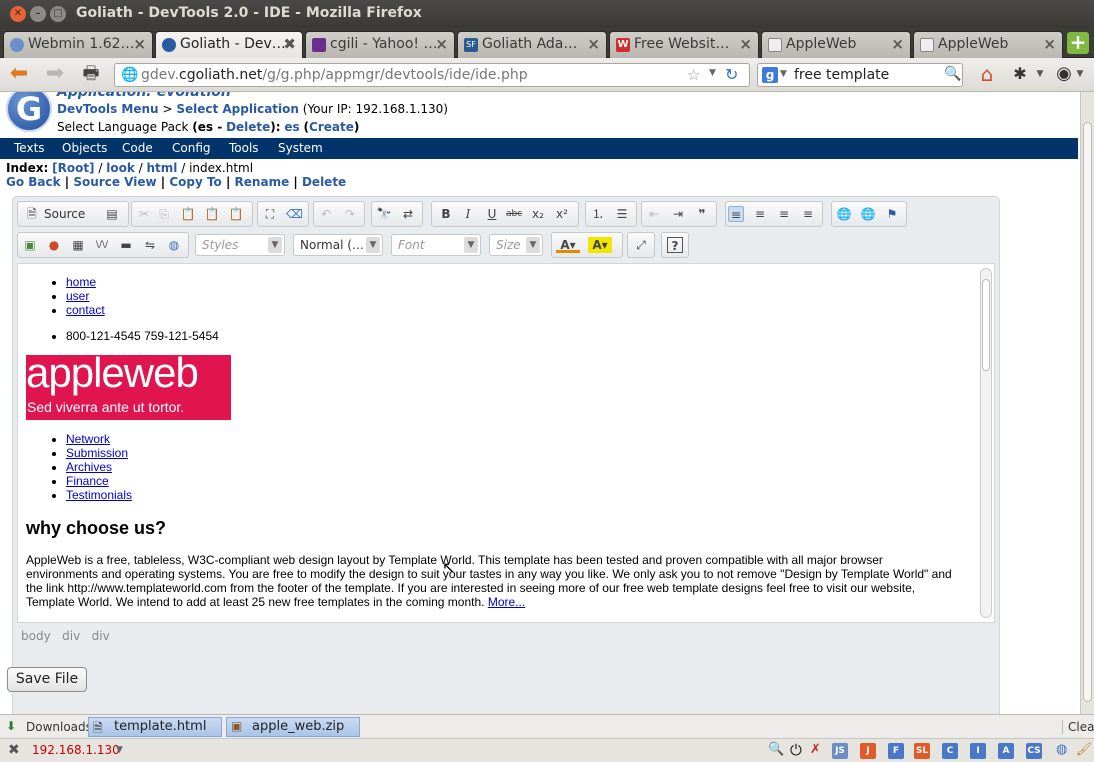 The height and width of the screenshot is (762, 1094). What do you see at coordinates (114, 182) in the screenshot?
I see `source-view-link: Source View` at bounding box center [114, 182].